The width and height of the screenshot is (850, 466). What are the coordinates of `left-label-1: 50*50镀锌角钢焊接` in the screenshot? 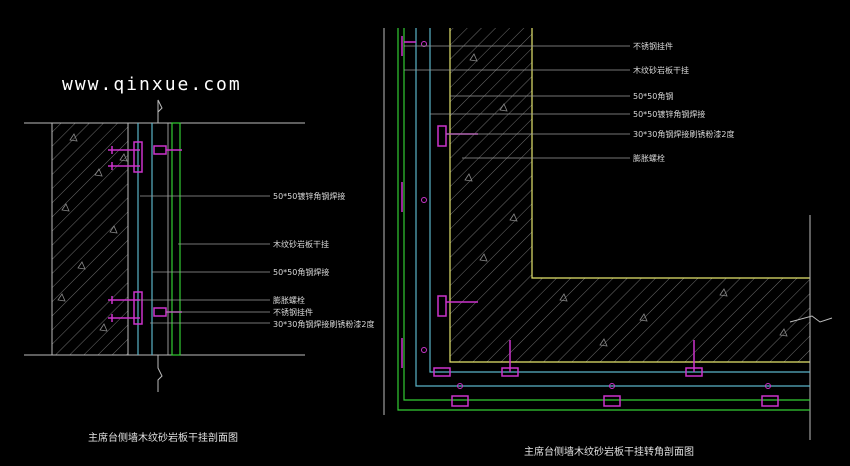 It's located at (309, 196).